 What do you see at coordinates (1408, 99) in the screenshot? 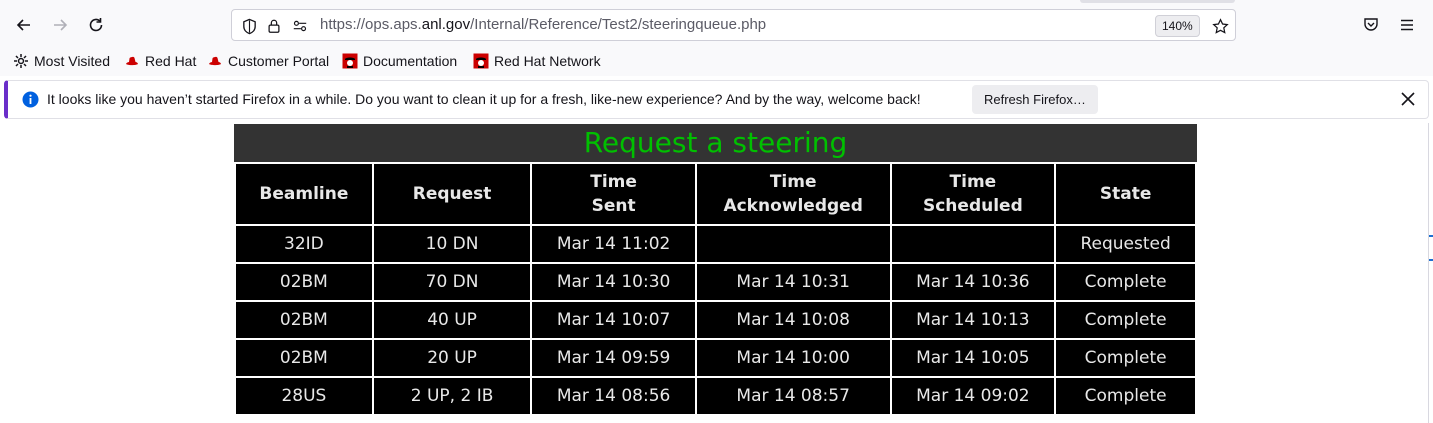
I see `close-icon` at bounding box center [1408, 99].